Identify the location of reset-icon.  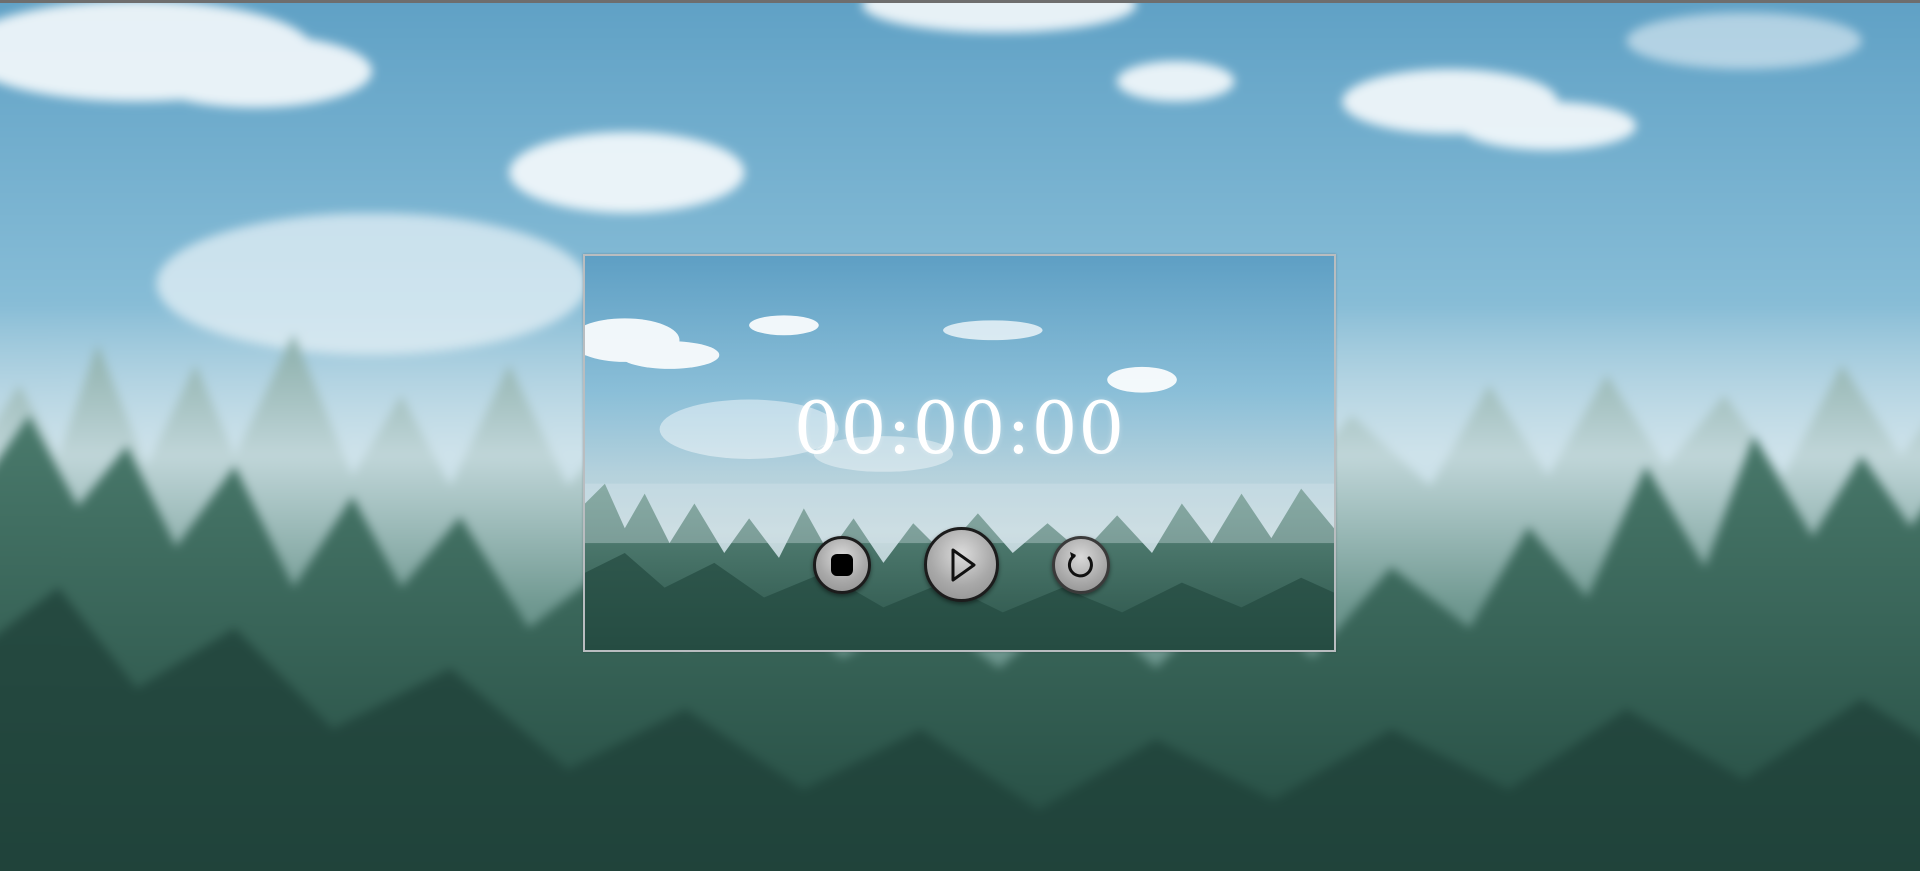
(1080, 565).